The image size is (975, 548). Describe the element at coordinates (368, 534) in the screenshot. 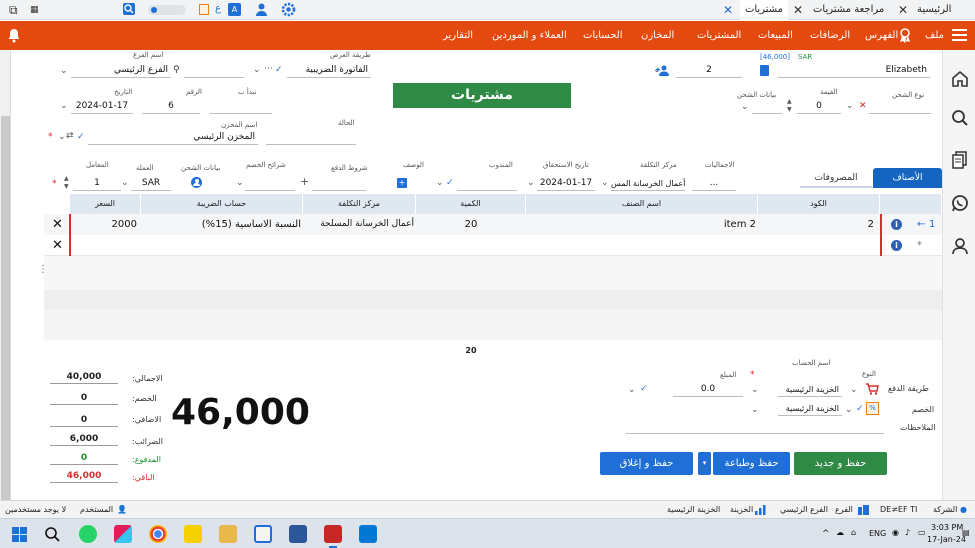

I see `media-app-icon` at that location.